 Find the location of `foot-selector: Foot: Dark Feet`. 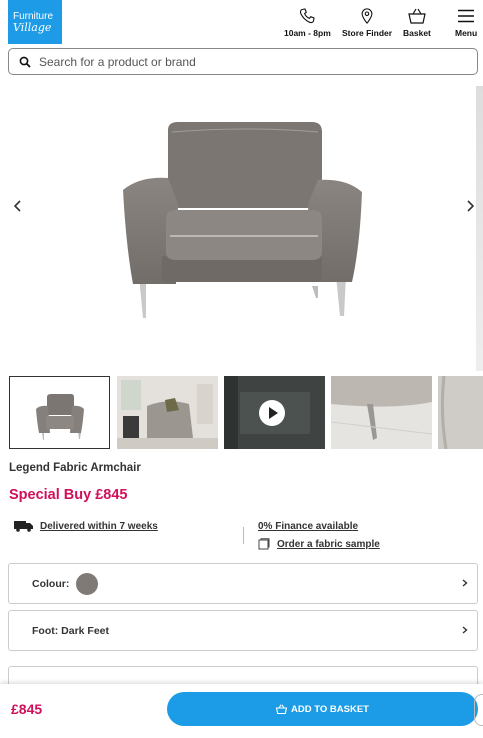

foot-selector: Foot: Dark Feet is located at coordinates (243, 630).